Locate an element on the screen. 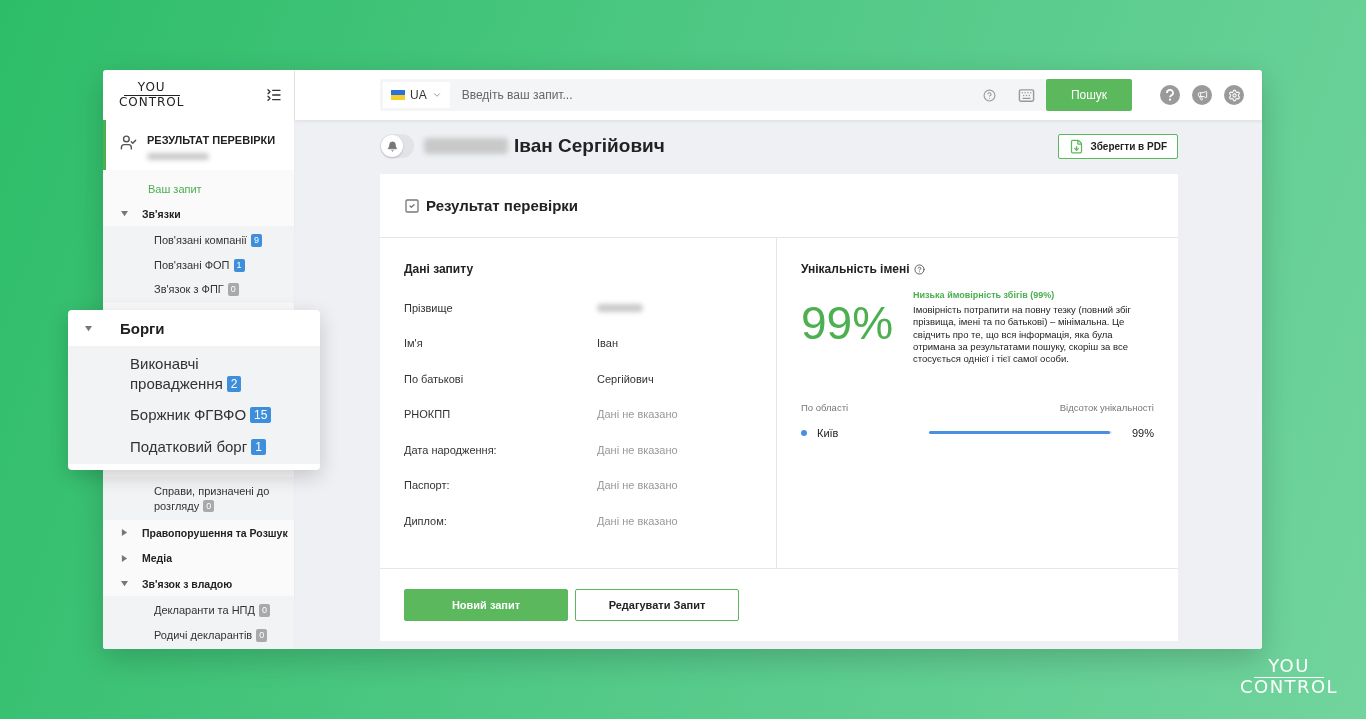  user-check-icon is located at coordinates (128, 142).